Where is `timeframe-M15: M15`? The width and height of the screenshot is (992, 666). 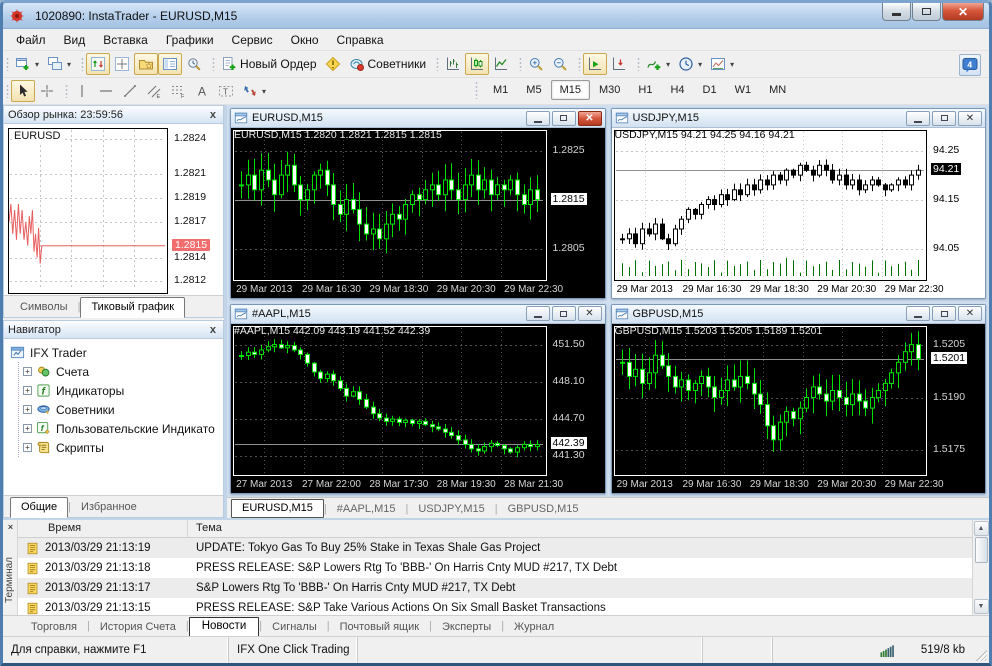
timeframe-M15: M15 is located at coordinates (570, 90).